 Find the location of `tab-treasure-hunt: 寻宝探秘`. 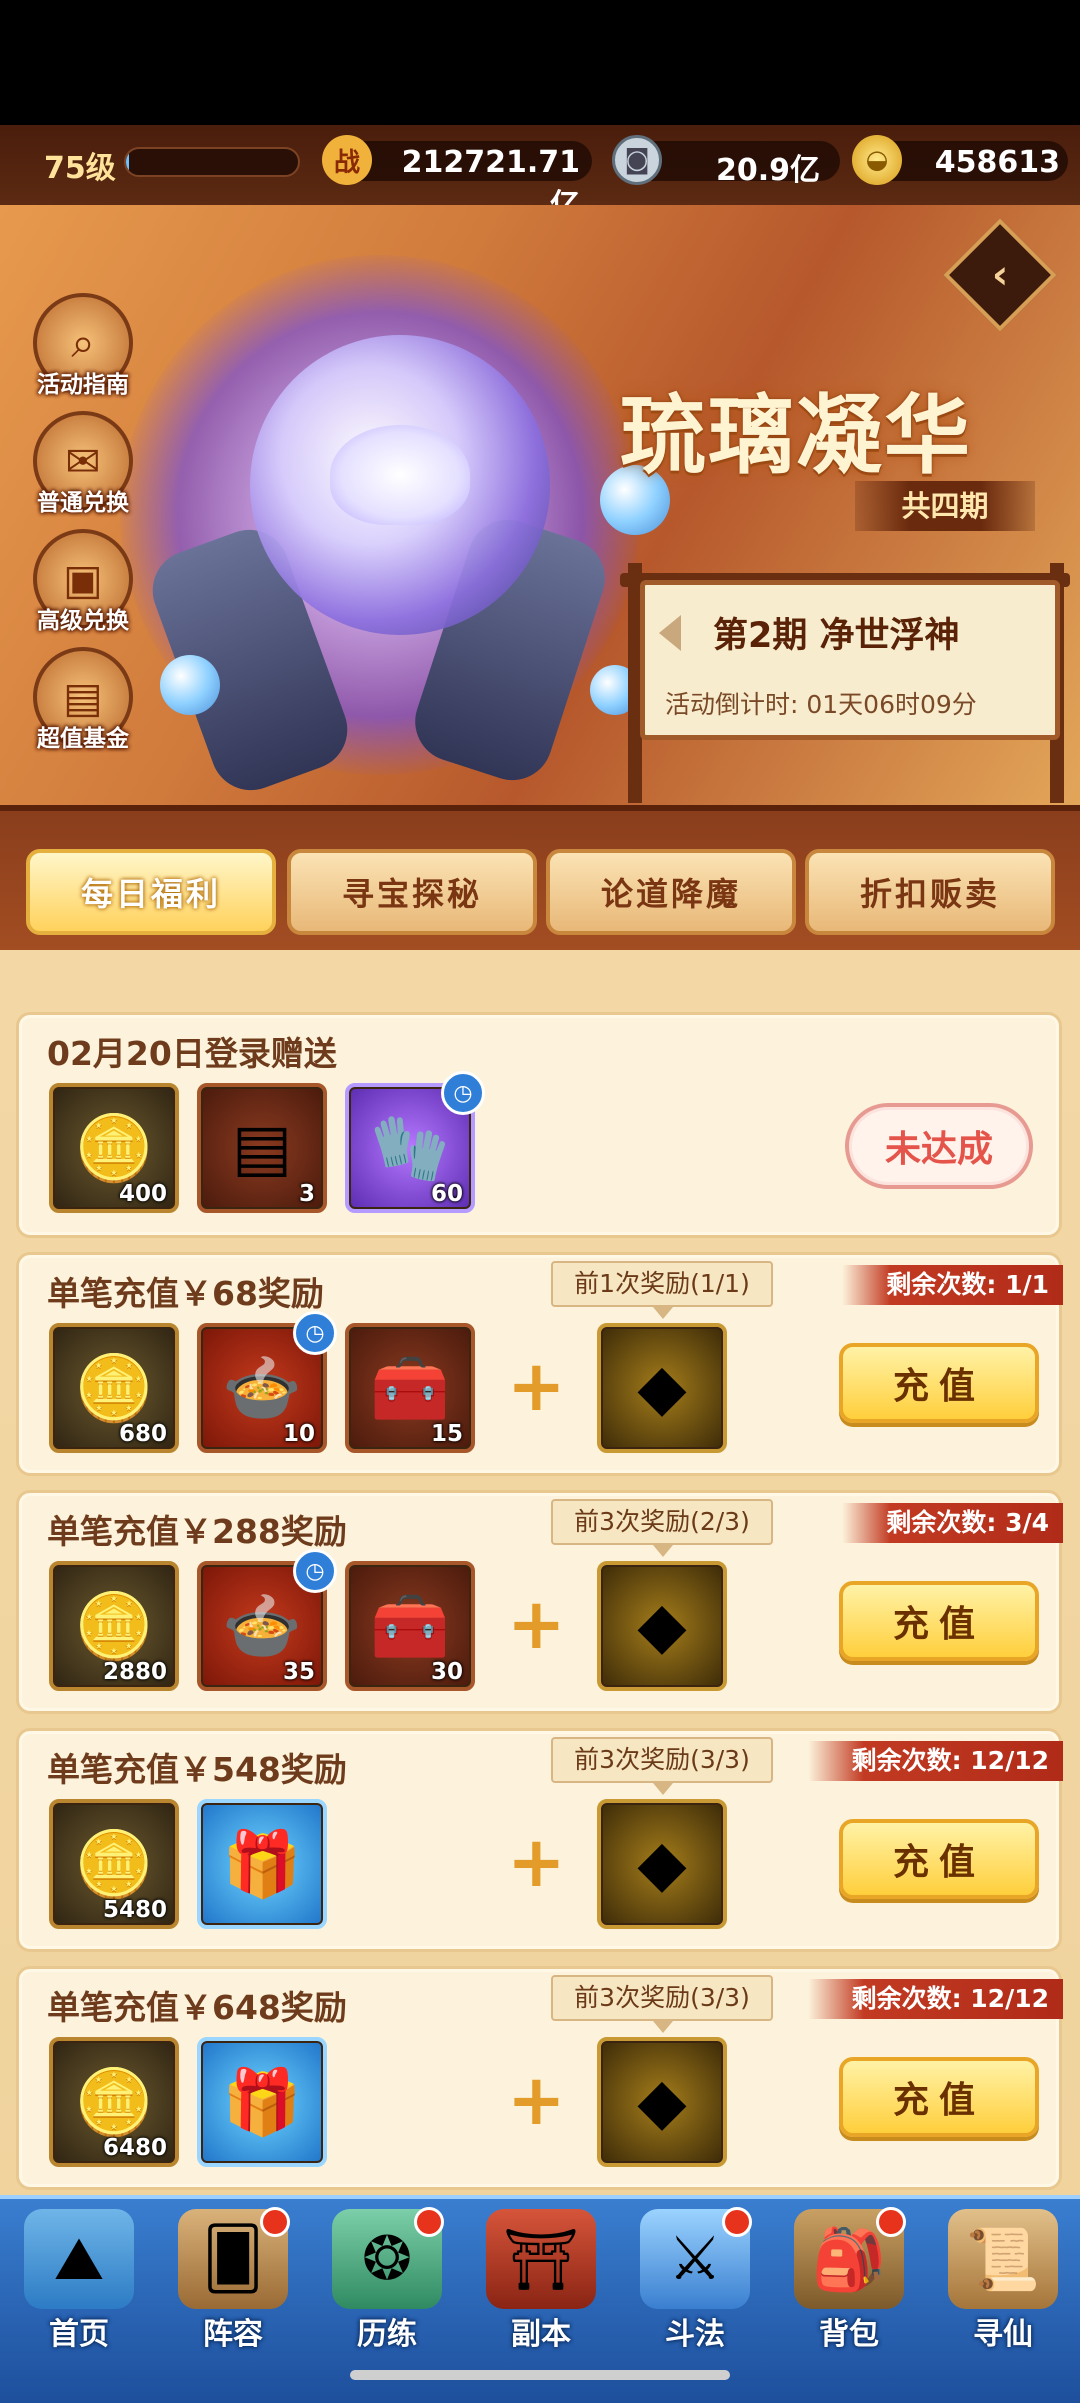

tab-treasure-hunt: 寻宝探秘 is located at coordinates (412, 892).